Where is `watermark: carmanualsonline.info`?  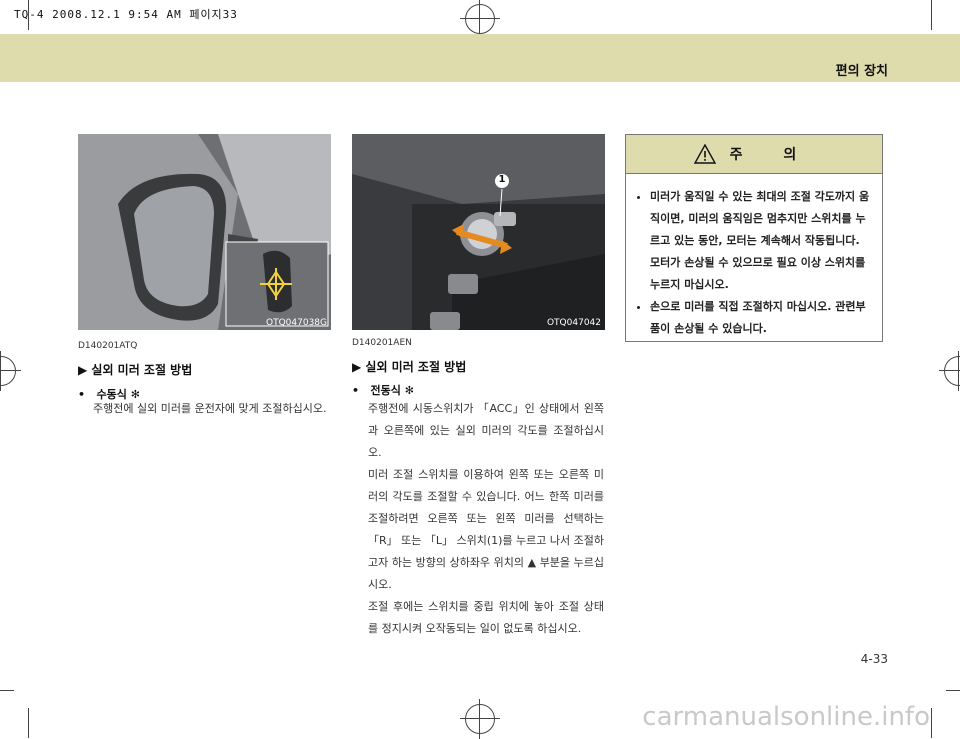
watermark: carmanualsonline.info is located at coordinates (786, 717).